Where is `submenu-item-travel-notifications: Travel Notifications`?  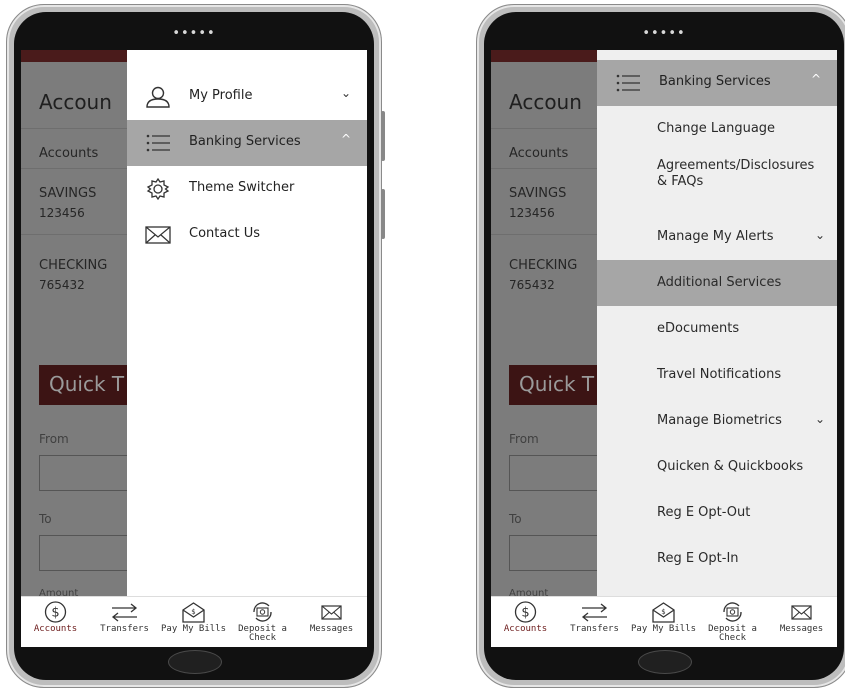 submenu-item-travel-notifications: Travel Notifications is located at coordinates (717, 375).